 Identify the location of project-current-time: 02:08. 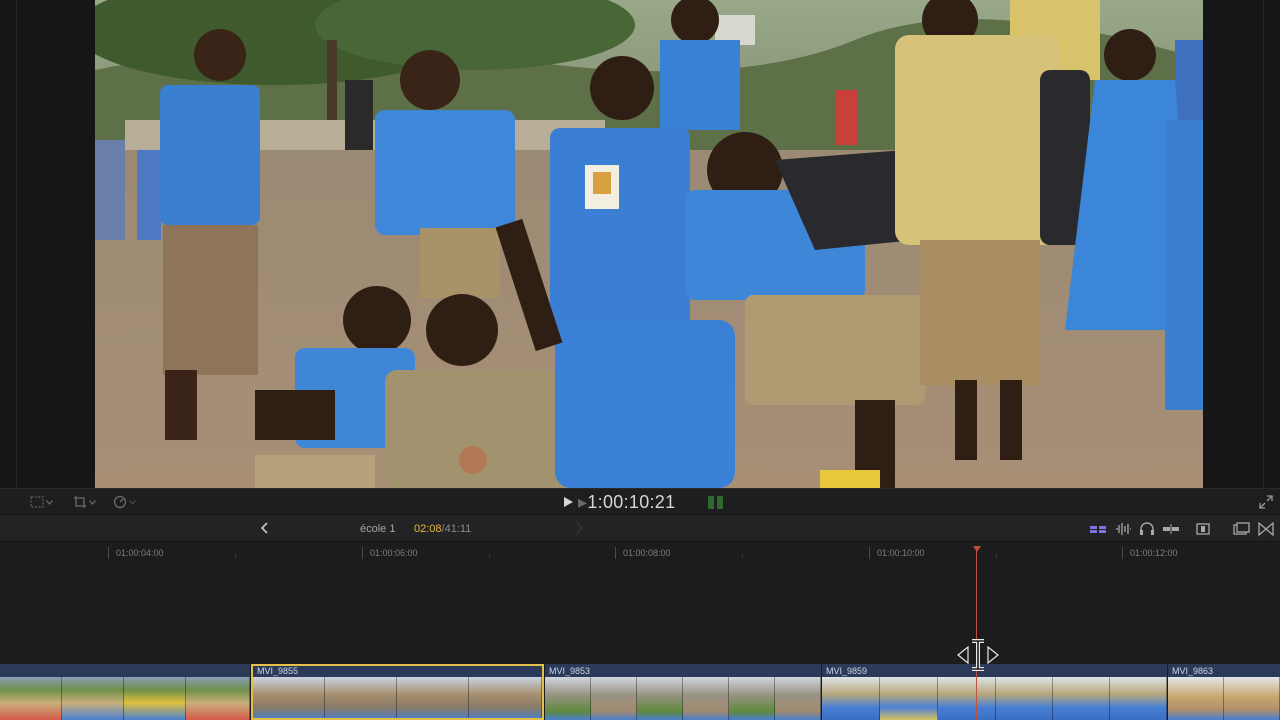
(428, 529).